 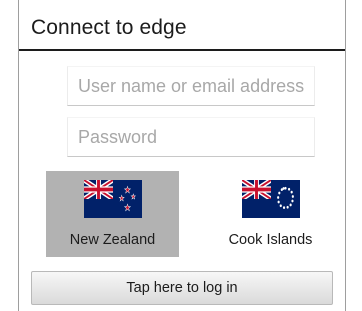 I want to click on username-input, so click(x=191, y=86).